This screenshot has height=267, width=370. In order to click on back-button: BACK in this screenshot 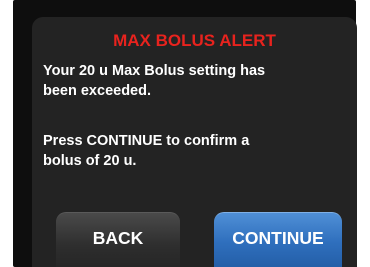, I will do `click(118, 239)`.